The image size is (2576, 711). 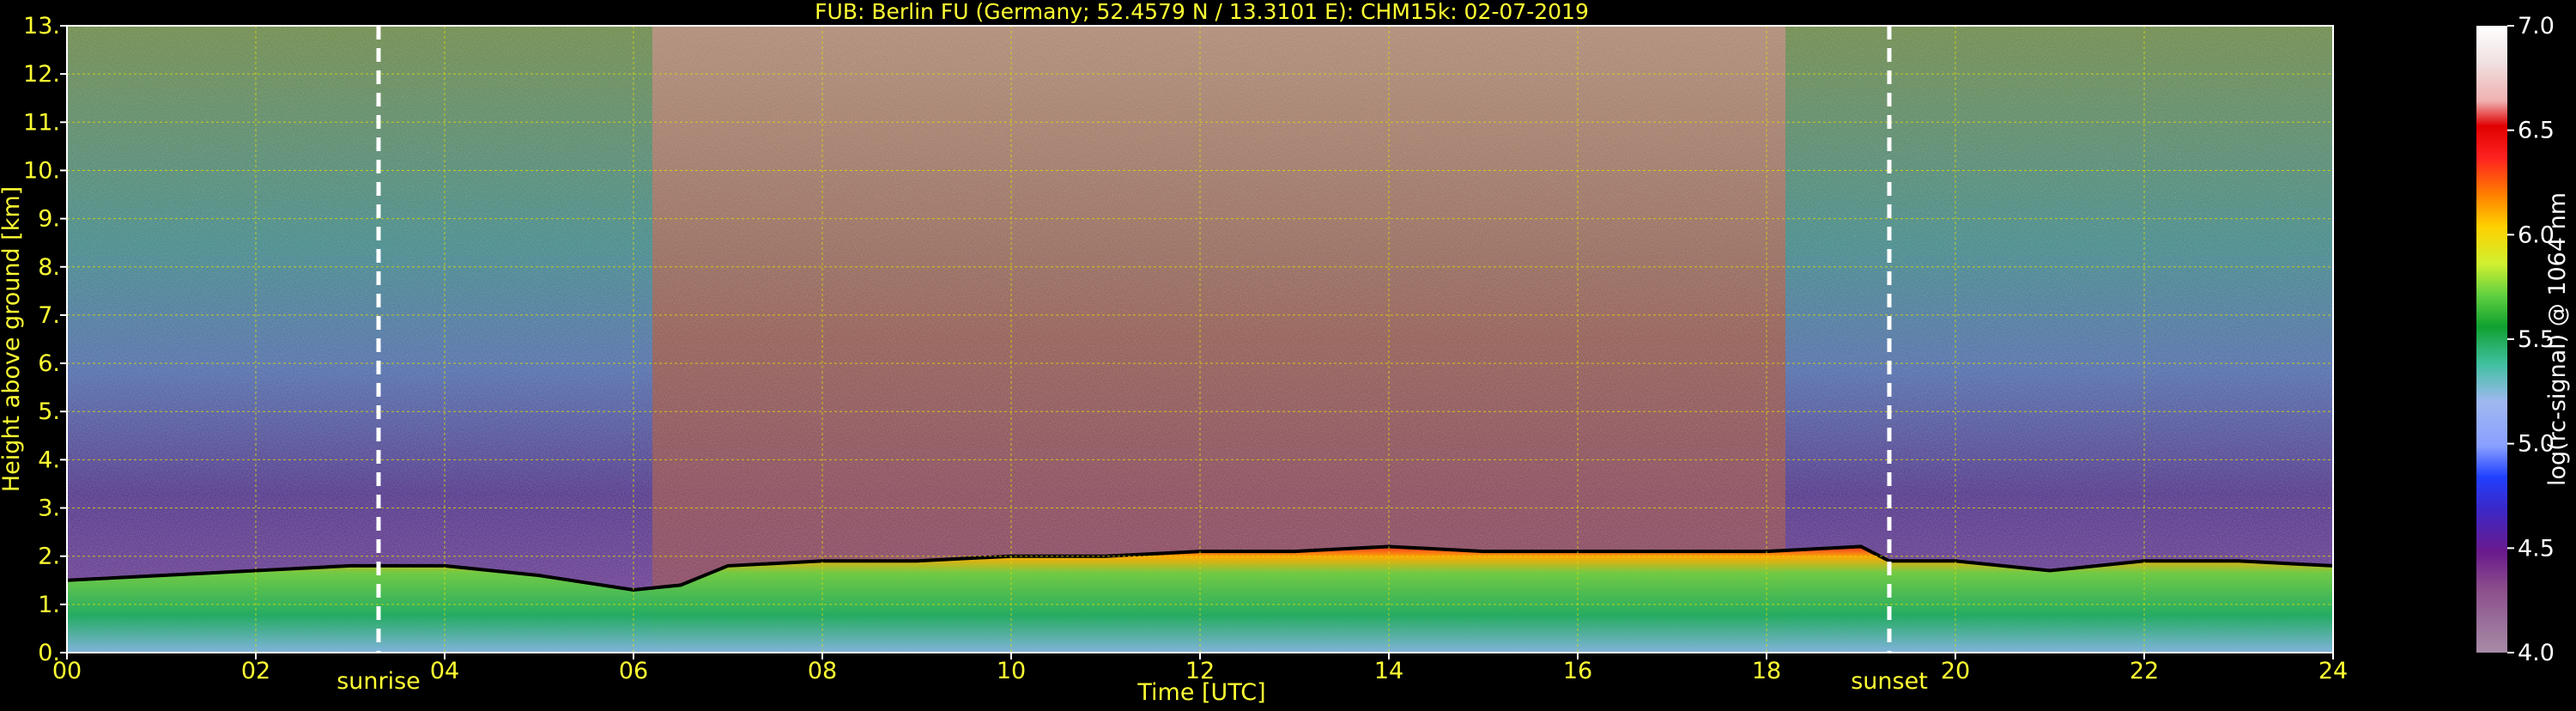 What do you see at coordinates (49, 315) in the screenshot?
I see `y-tick-label: 7.` at bounding box center [49, 315].